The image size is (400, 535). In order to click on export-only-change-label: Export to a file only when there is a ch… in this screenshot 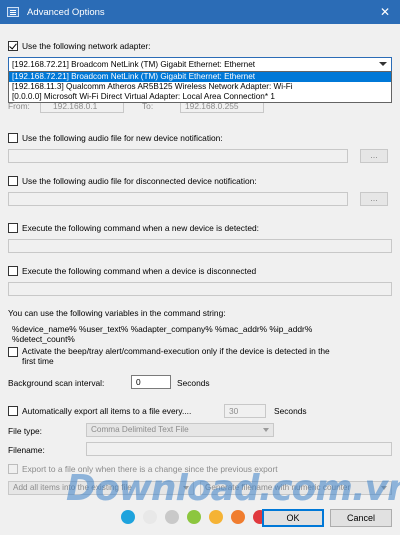, I will do `click(150, 469)`.